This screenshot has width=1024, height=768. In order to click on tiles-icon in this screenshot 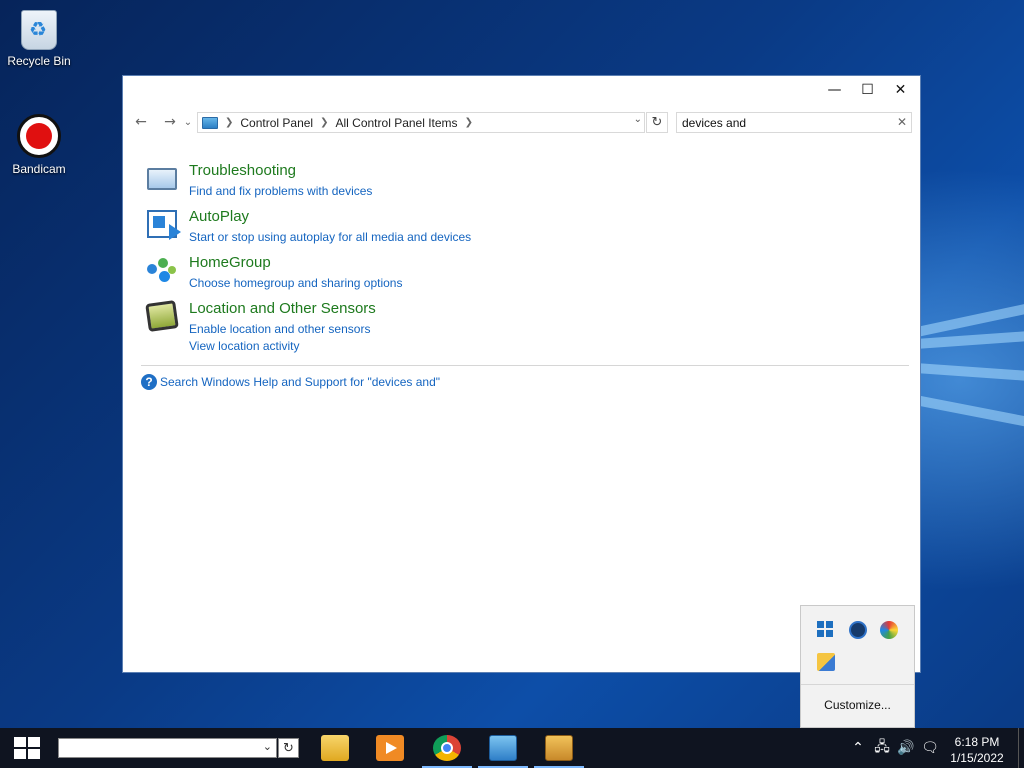, I will do `click(826, 630)`.